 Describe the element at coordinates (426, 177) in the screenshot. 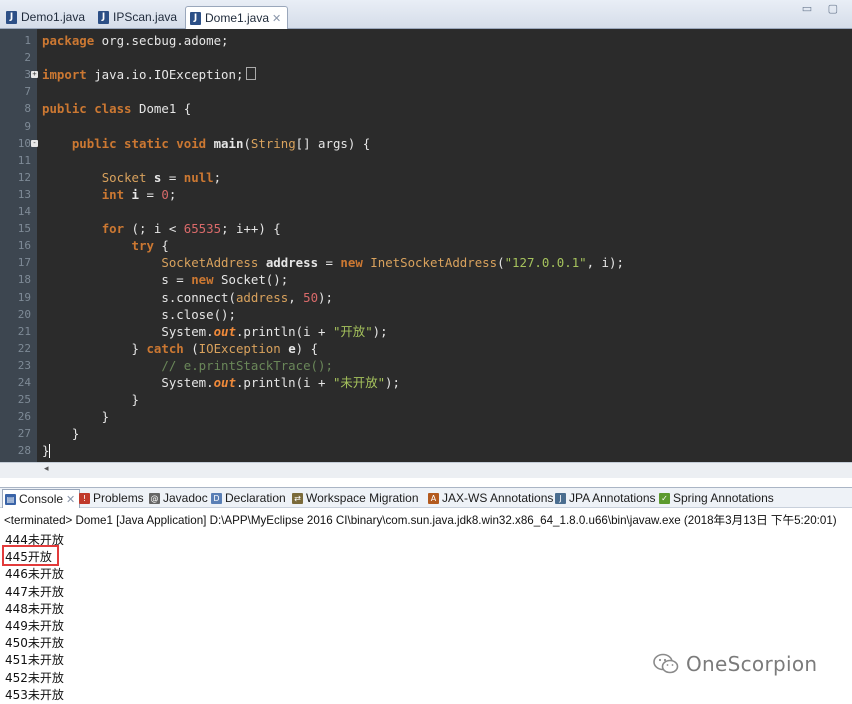

I see `code-line: 12 Socket s = null;` at that location.